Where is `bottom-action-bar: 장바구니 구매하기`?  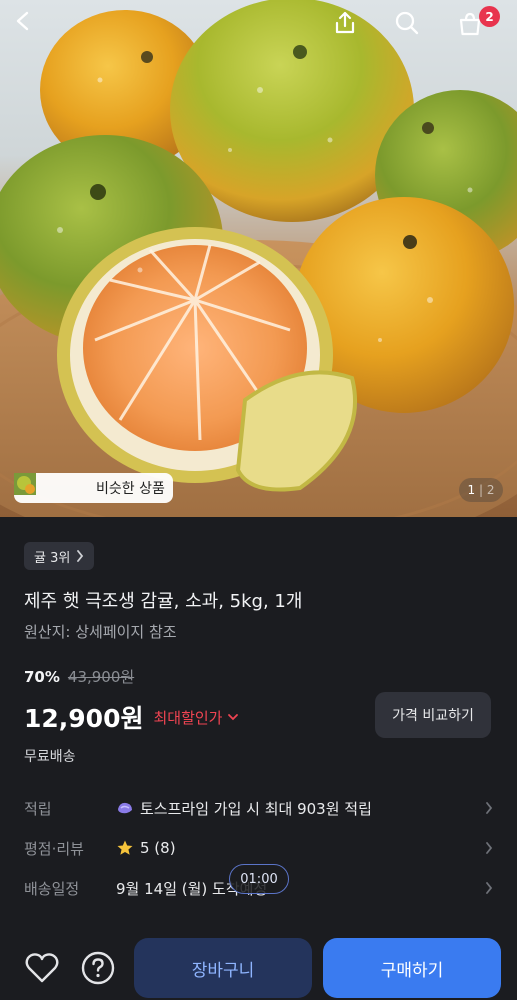 bottom-action-bar: 장바구니 구매하기 is located at coordinates (258, 965).